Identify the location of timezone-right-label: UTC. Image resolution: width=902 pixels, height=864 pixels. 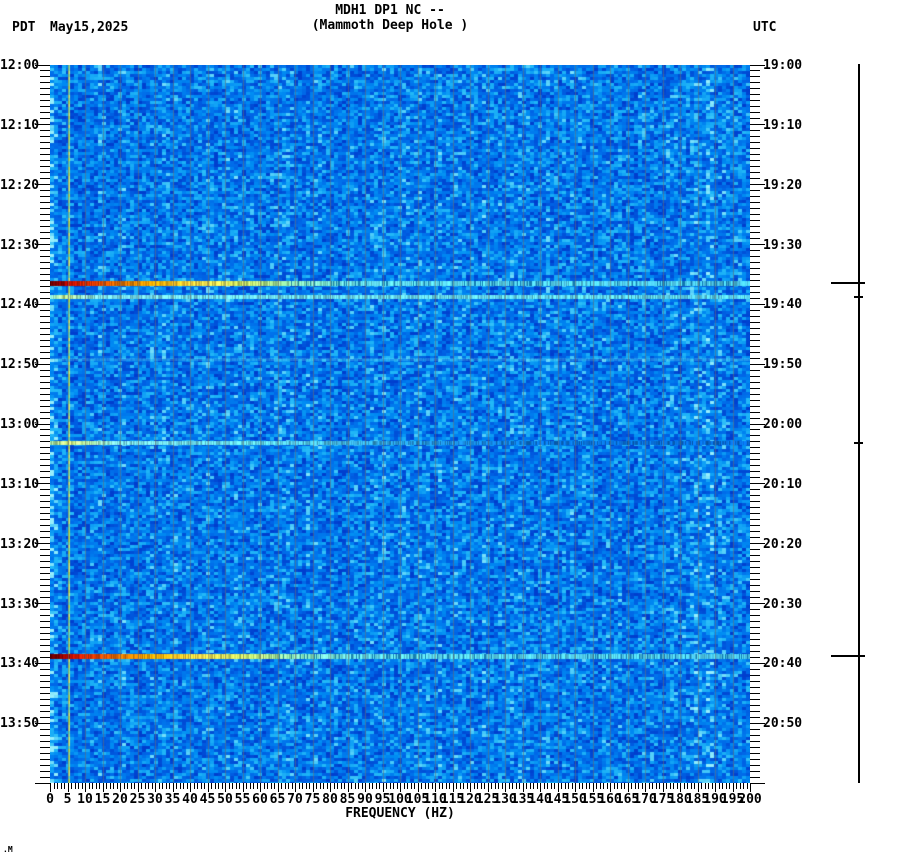
(765, 27).